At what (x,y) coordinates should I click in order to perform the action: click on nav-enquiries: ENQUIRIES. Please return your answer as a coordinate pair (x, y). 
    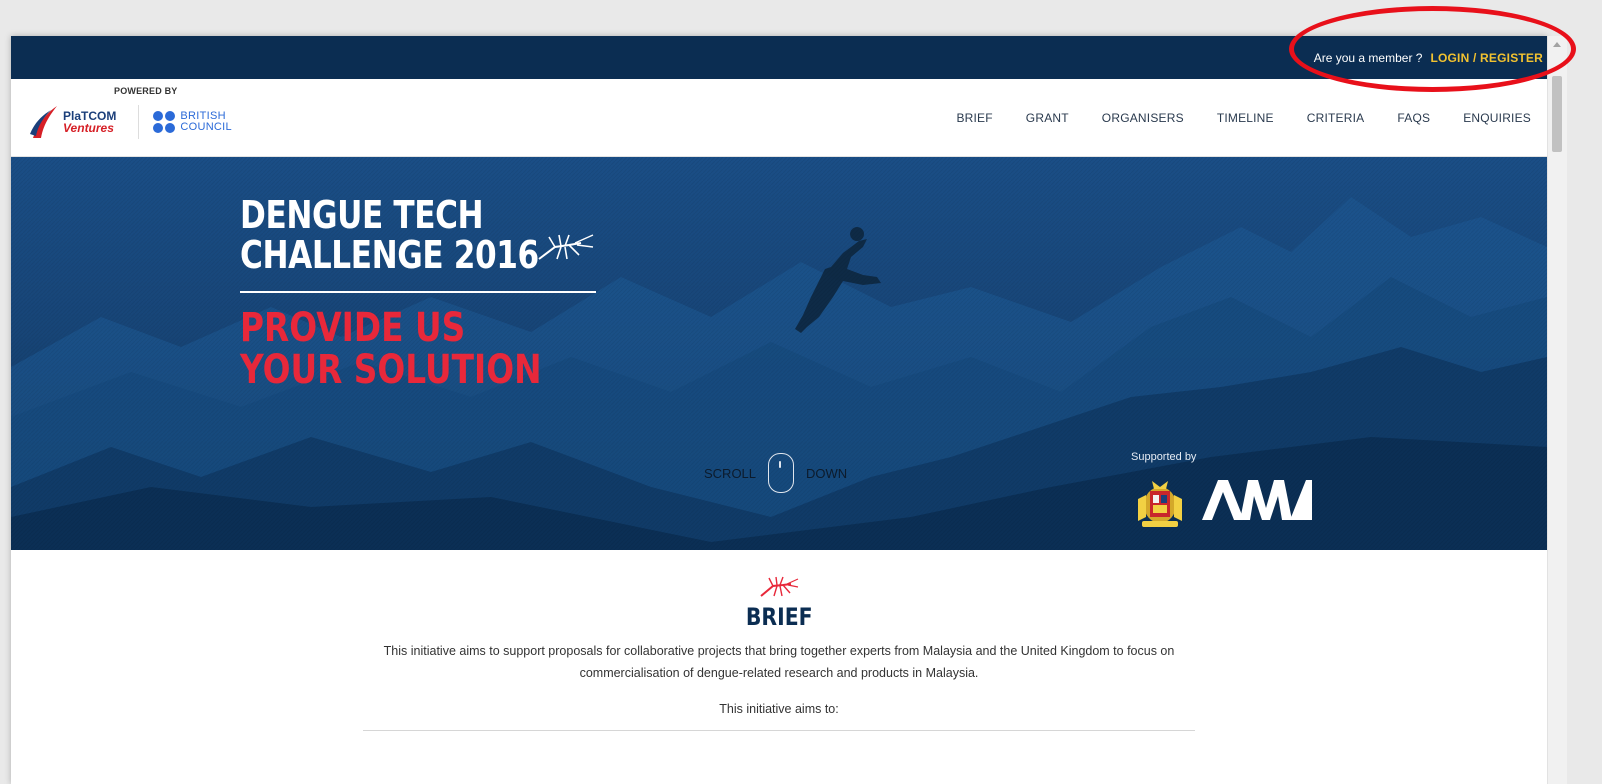
    Looking at the image, I should click on (1497, 118).